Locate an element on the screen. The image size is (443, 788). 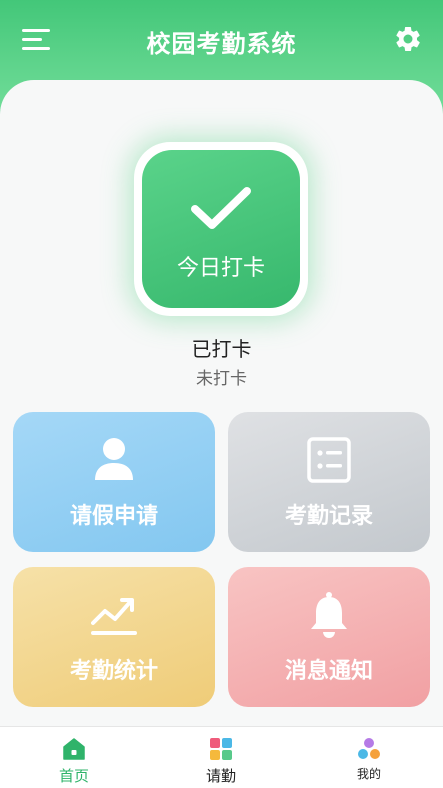
tab-leave: 请勤 is located at coordinates (221, 757).